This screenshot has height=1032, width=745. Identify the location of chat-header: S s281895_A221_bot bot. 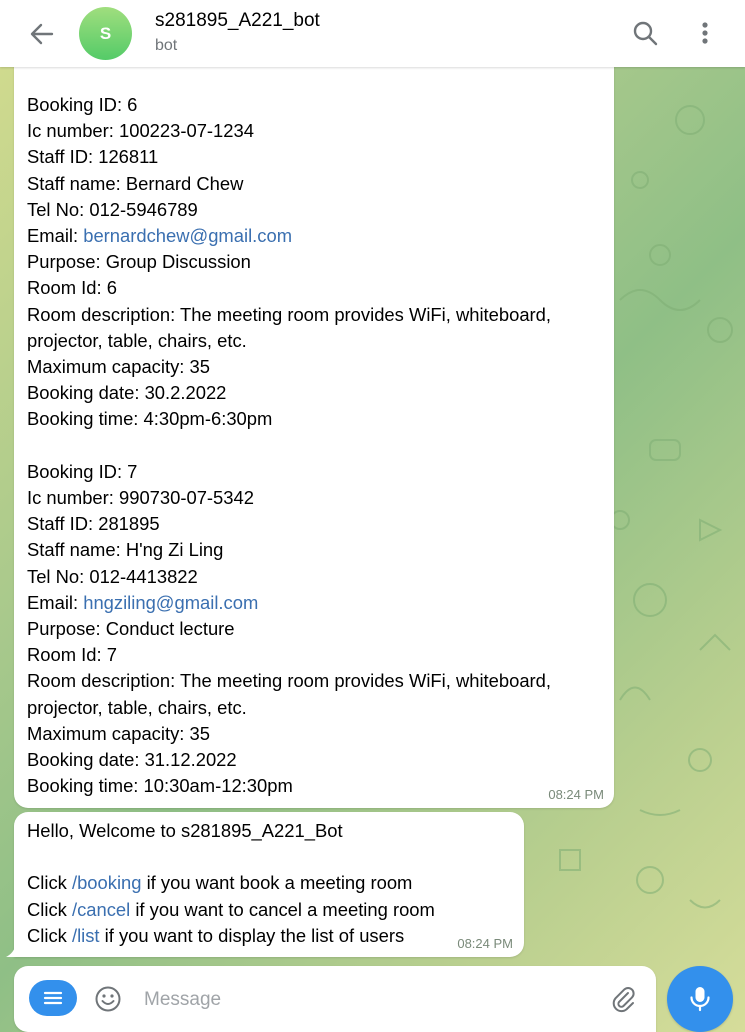
(372, 33).